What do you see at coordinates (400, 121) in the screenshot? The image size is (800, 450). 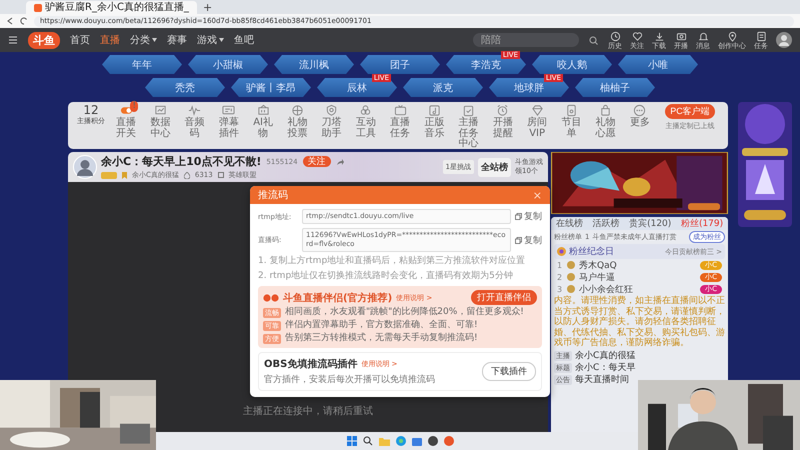 I see `tool-item: 直播任务` at bounding box center [400, 121].